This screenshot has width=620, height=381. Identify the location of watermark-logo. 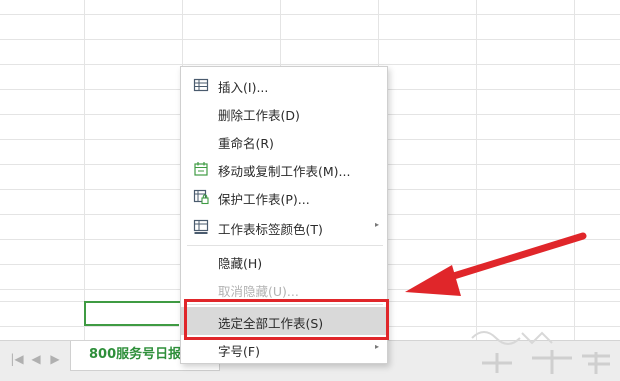
(540, 352).